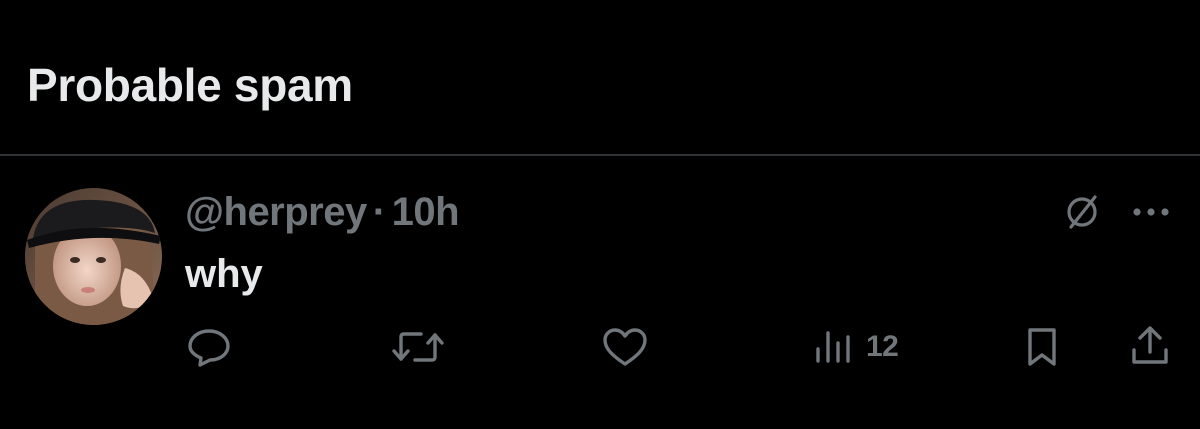 The height and width of the screenshot is (429, 1200). I want to click on bookmark-button, so click(1042, 347).